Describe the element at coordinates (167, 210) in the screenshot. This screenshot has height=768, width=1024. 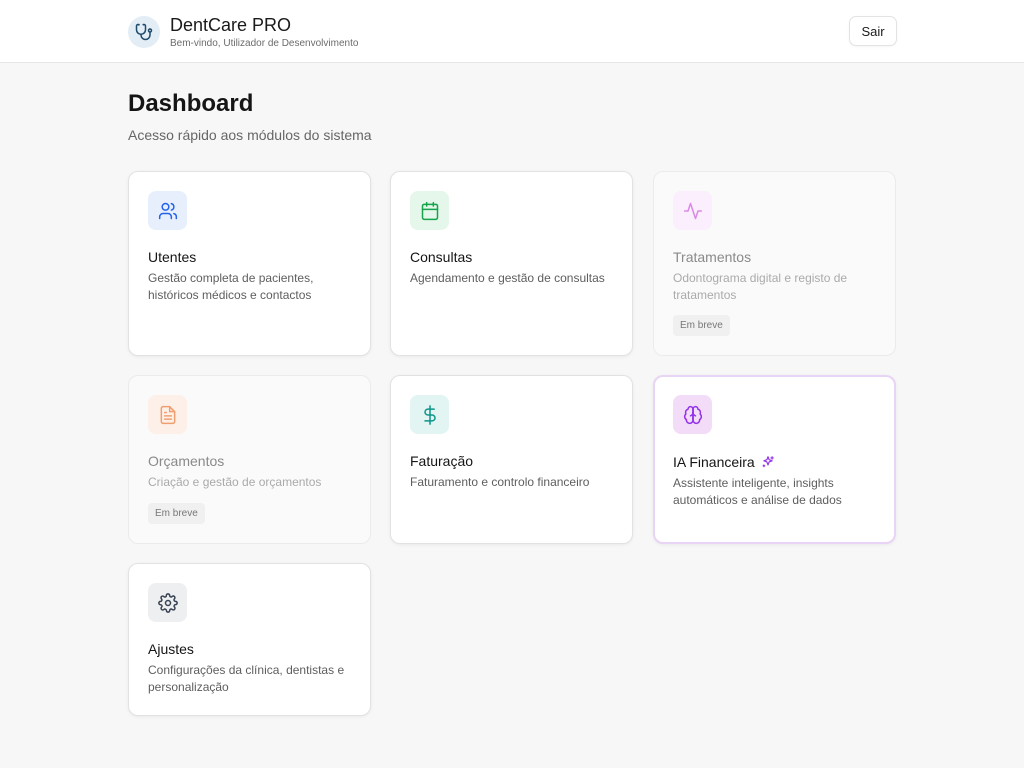
I see `users-icon` at that location.